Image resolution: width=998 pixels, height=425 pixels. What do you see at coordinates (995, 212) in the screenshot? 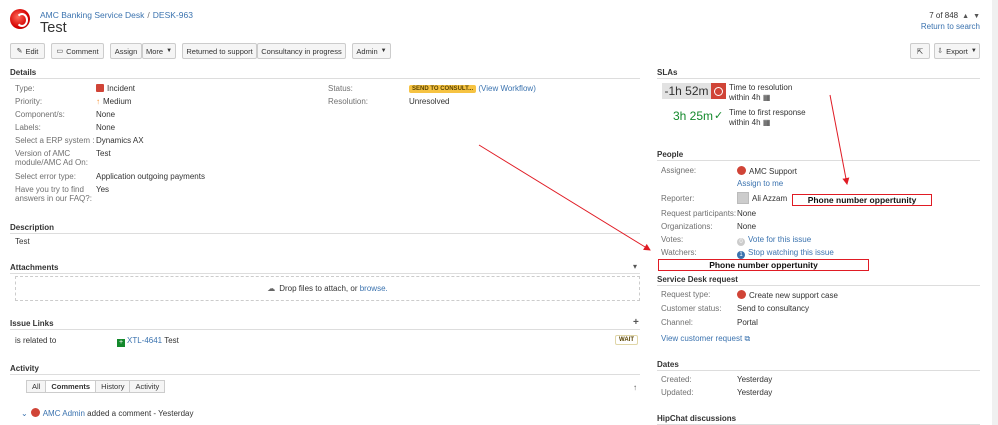
I see `page-scrollbar` at bounding box center [995, 212].